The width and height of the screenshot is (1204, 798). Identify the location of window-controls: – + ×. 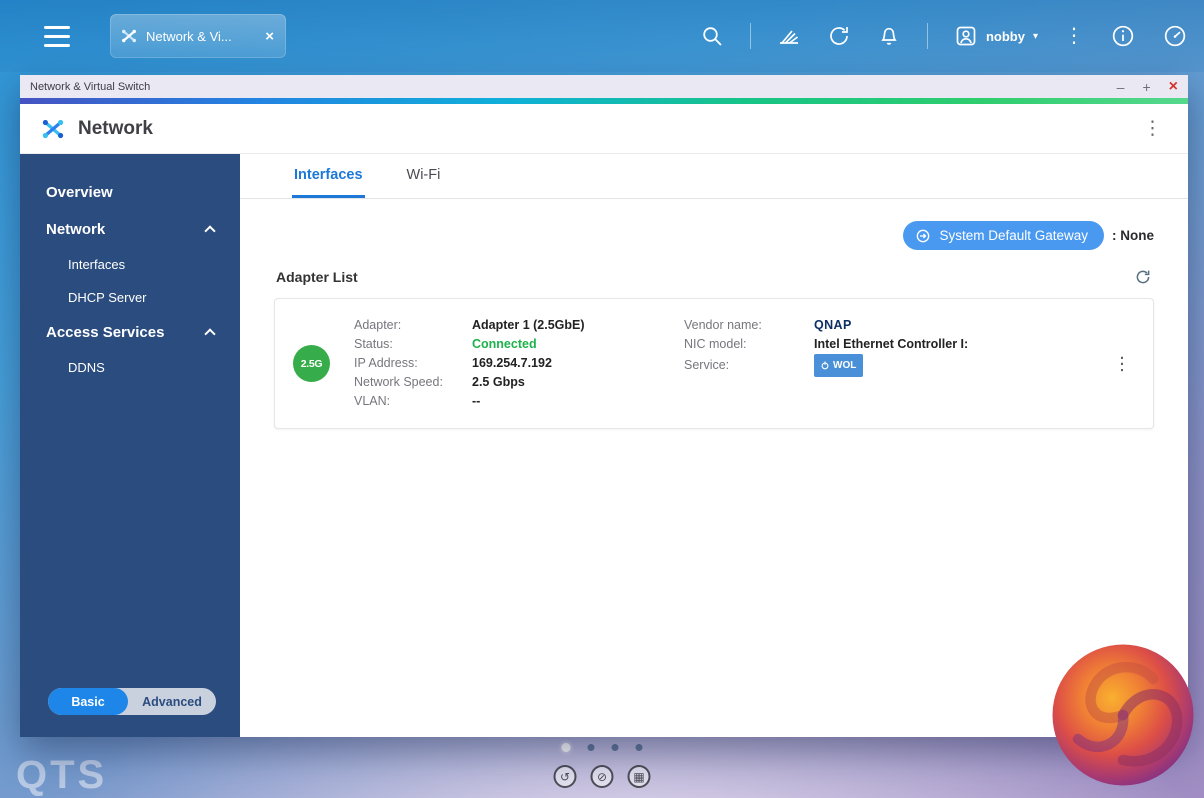
(1147, 86).